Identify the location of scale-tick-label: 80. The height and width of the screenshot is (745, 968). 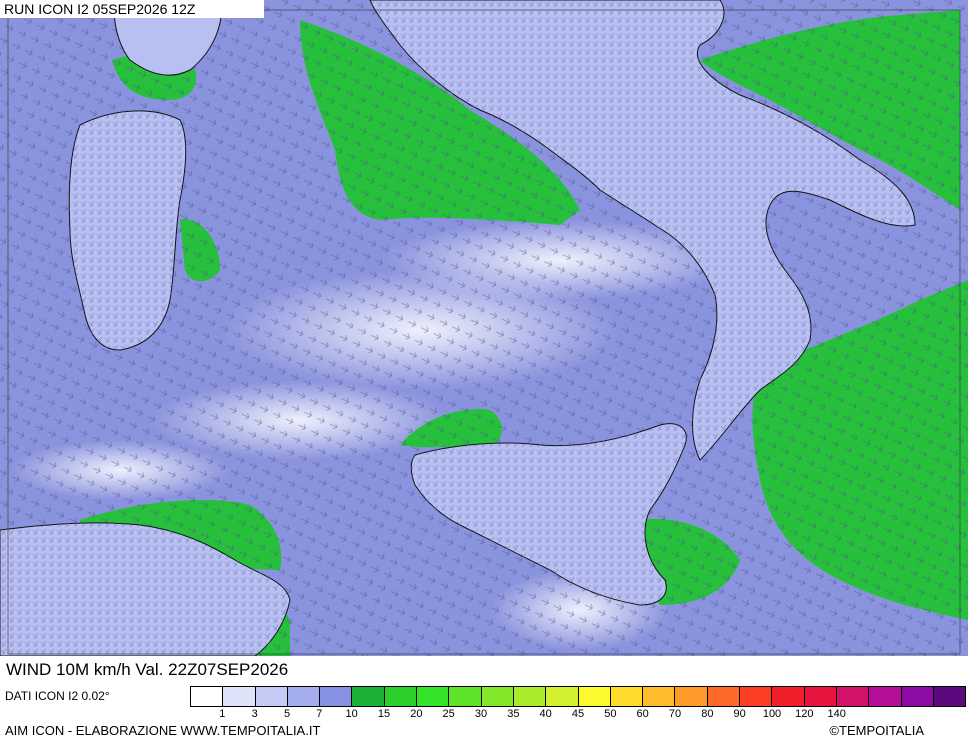
(707, 714).